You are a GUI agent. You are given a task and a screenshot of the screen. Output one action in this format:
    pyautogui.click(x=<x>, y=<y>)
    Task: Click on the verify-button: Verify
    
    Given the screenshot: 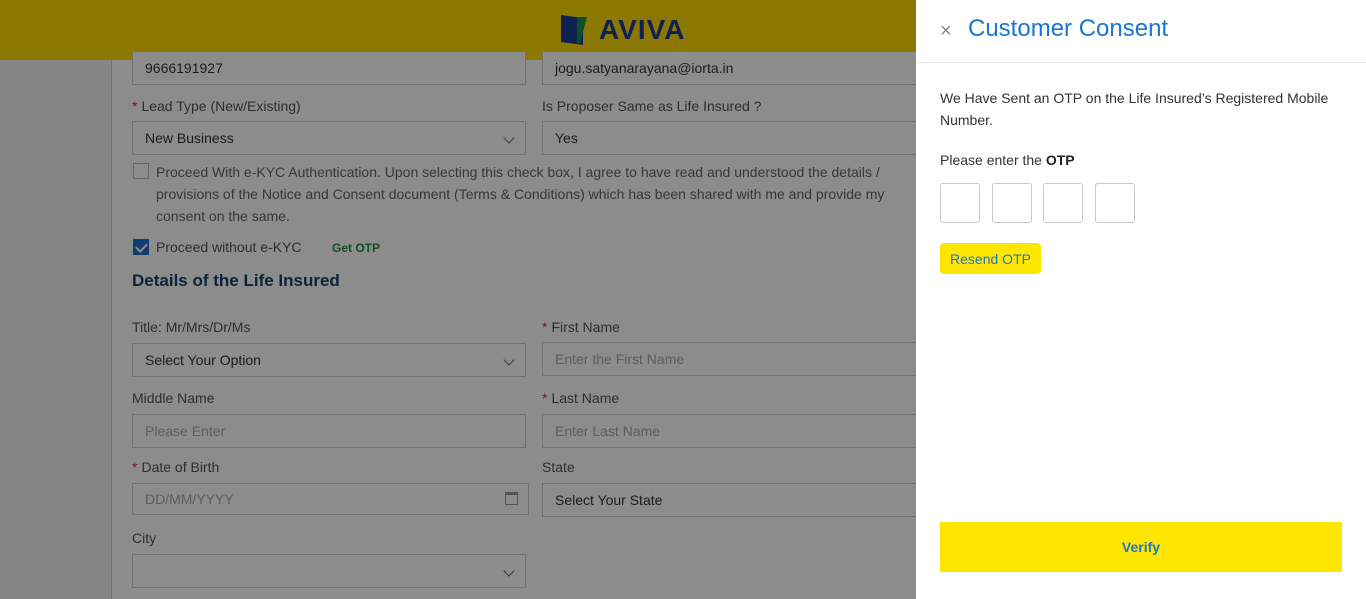 What is the action you would take?
    pyautogui.click(x=1141, y=547)
    